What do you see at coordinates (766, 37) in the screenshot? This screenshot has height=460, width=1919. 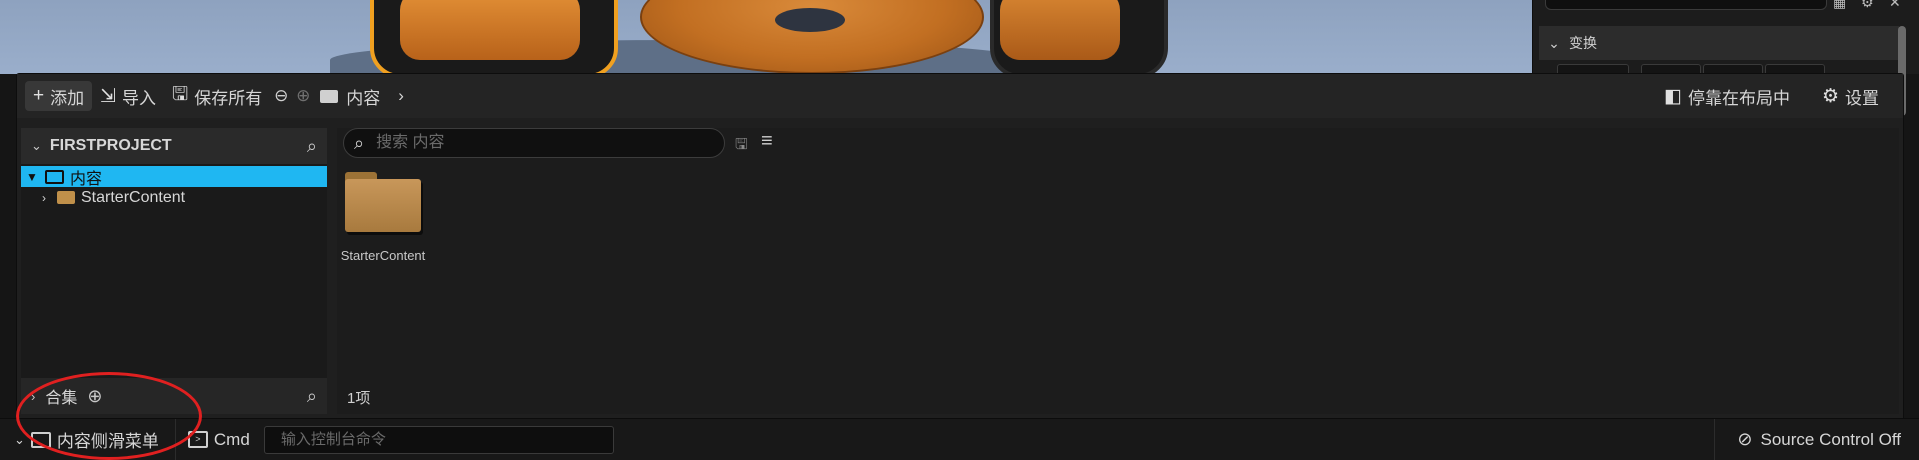 I see `level-viewport` at bounding box center [766, 37].